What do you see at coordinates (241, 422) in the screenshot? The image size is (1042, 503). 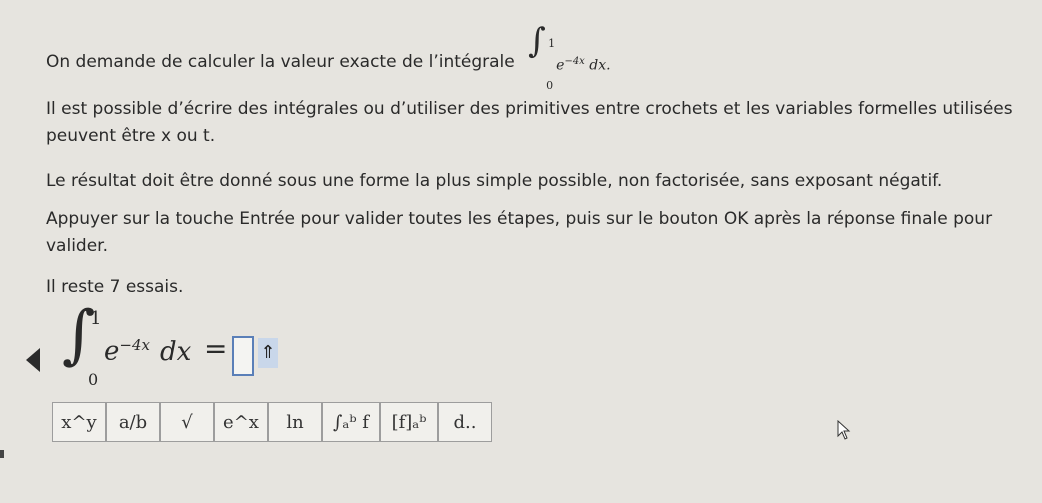 I see `toolbar-exp-button: e^x` at bounding box center [241, 422].